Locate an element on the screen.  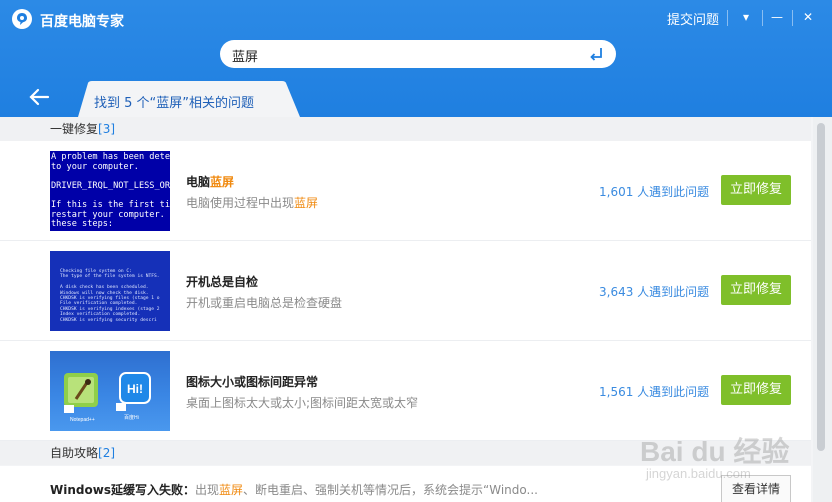
item-stat: 1,561 人遇到此问题 is located at coordinates (654, 392).